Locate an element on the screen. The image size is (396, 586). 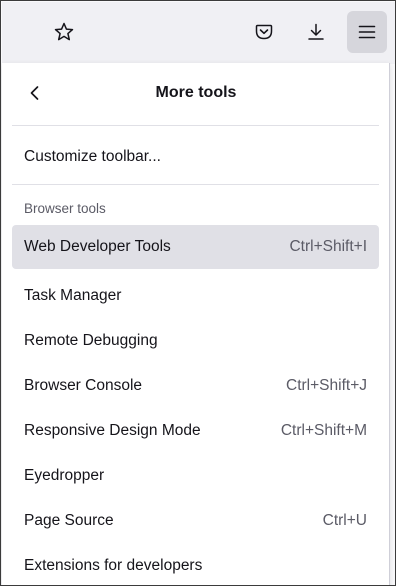
menu-item-browser-console: Browser Console Ctrl+Shift+J is located at coordinates (195, 386).